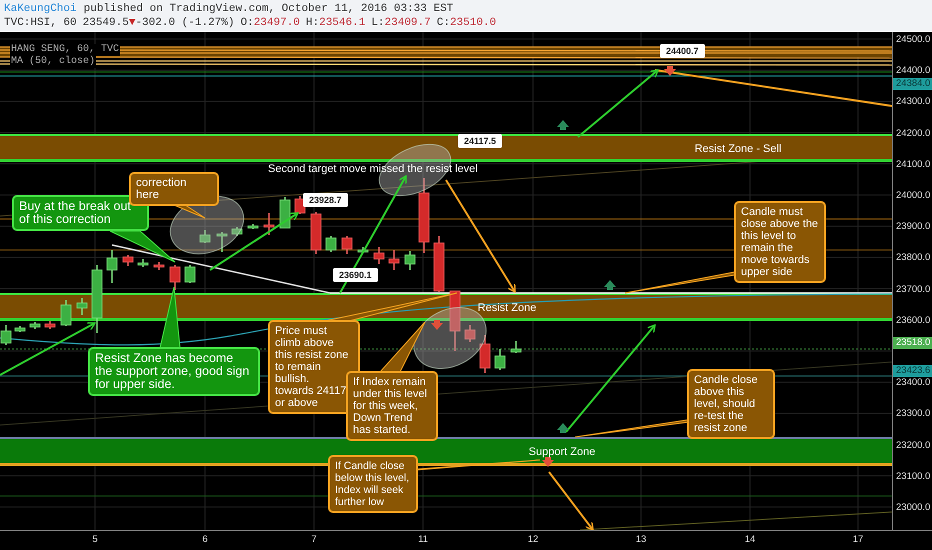  What do you see at coordinates (913, 414) in the screenshot?
I see `axis-tick-label: 23300.0` at bounding box center [913, 414].